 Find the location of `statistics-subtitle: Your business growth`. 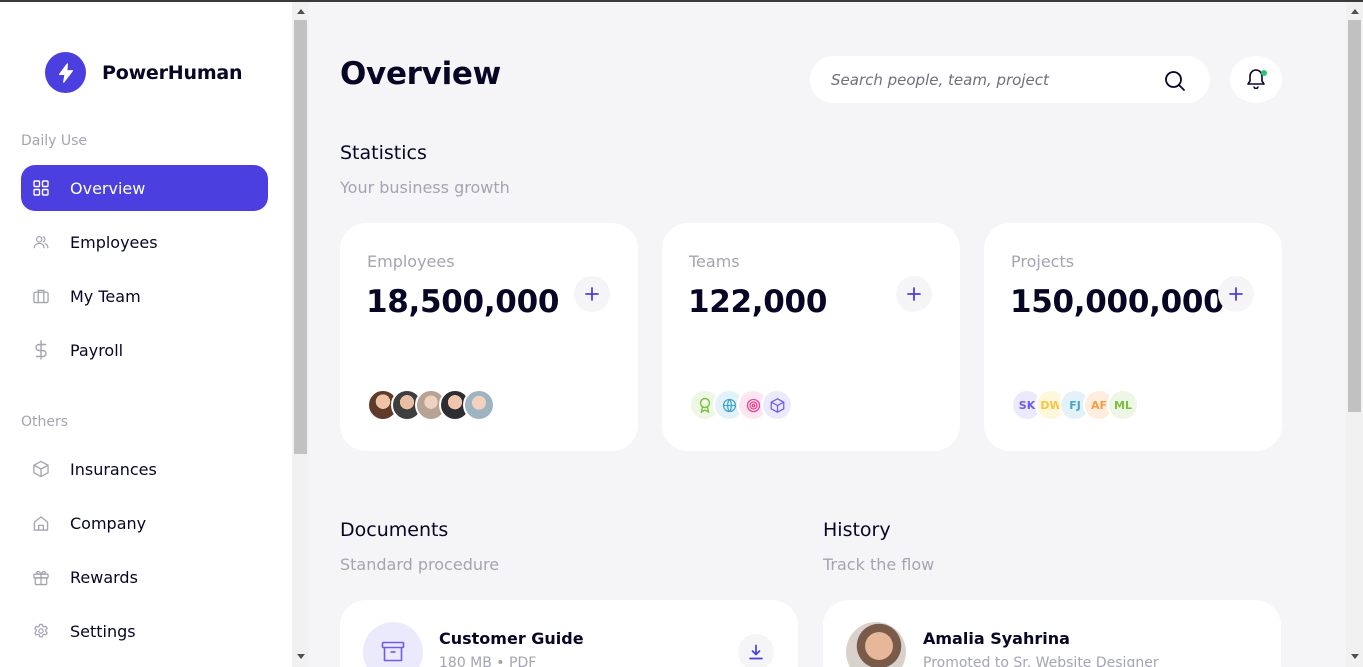

statistics-subtitle: Your business growth is located at coordinates (425, 187).